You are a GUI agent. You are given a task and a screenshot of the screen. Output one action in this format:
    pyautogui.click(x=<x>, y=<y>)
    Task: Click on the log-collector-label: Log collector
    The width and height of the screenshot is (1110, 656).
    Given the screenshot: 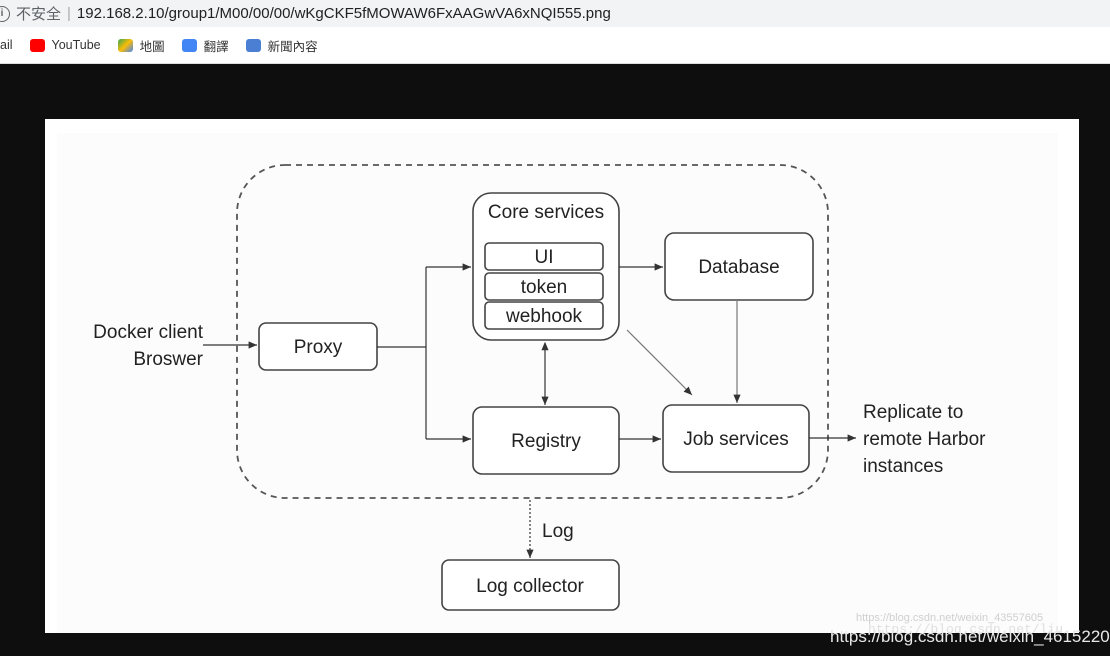 What is the action you would take?
    pyautogui.click(x=530, y=586)
    